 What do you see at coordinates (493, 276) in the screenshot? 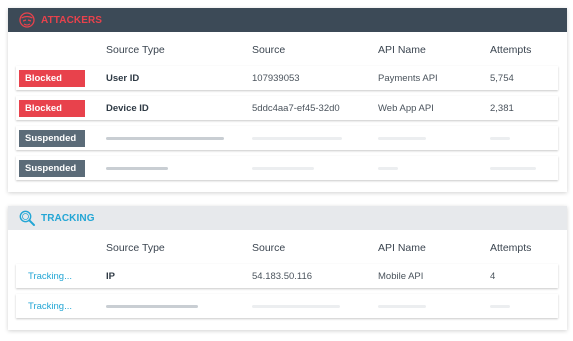
I see `attempts-cell: 4` at bounding box center [493, 276].